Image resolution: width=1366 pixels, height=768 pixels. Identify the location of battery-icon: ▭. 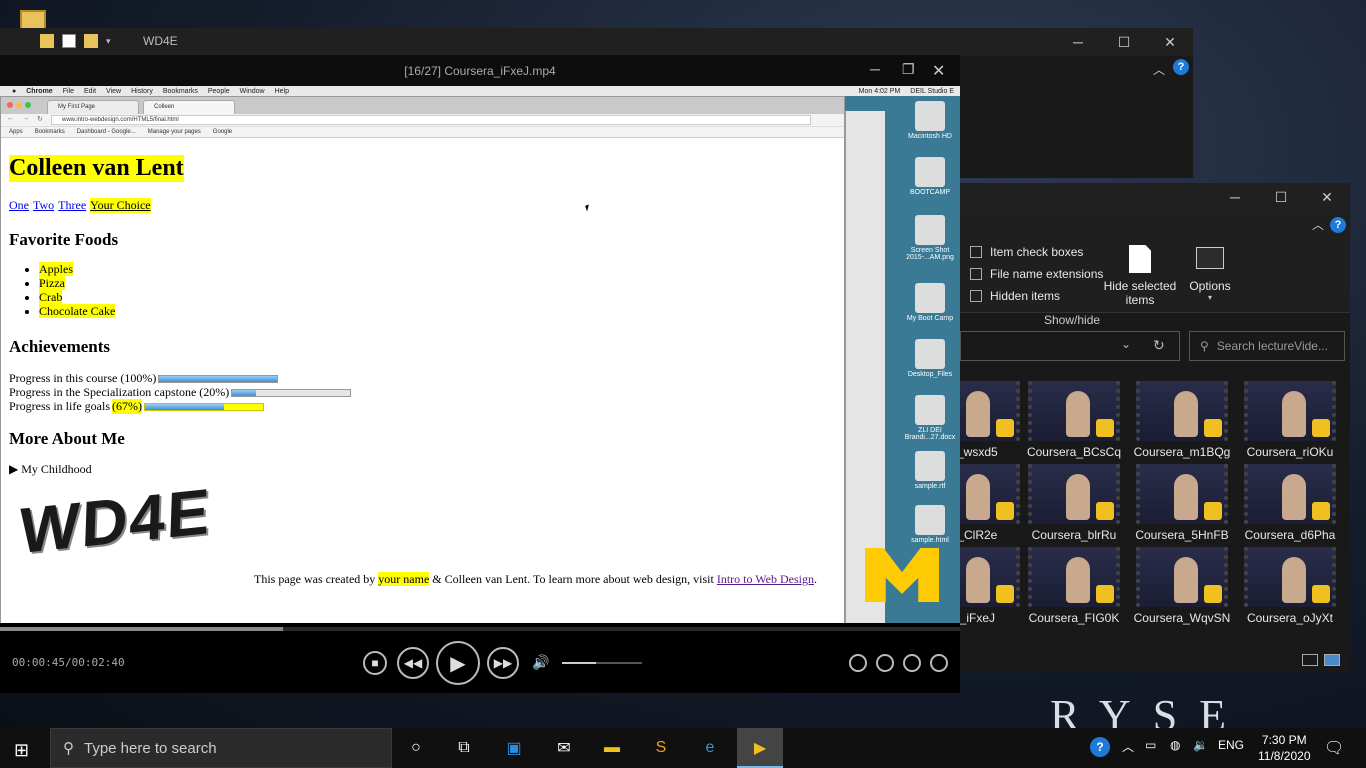
(1150, 745).